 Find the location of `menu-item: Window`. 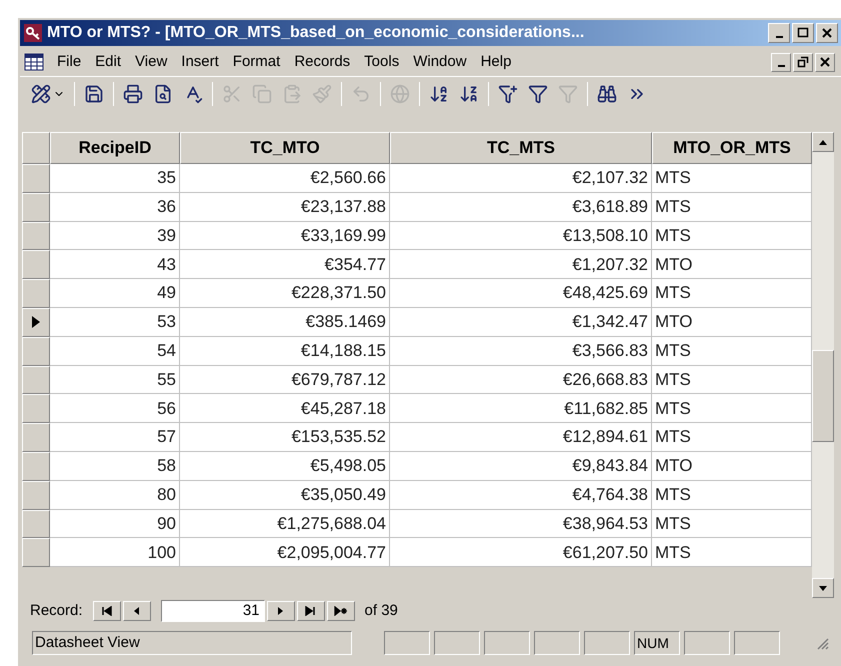

menu-item: Window is located at coordinates (440, 62).